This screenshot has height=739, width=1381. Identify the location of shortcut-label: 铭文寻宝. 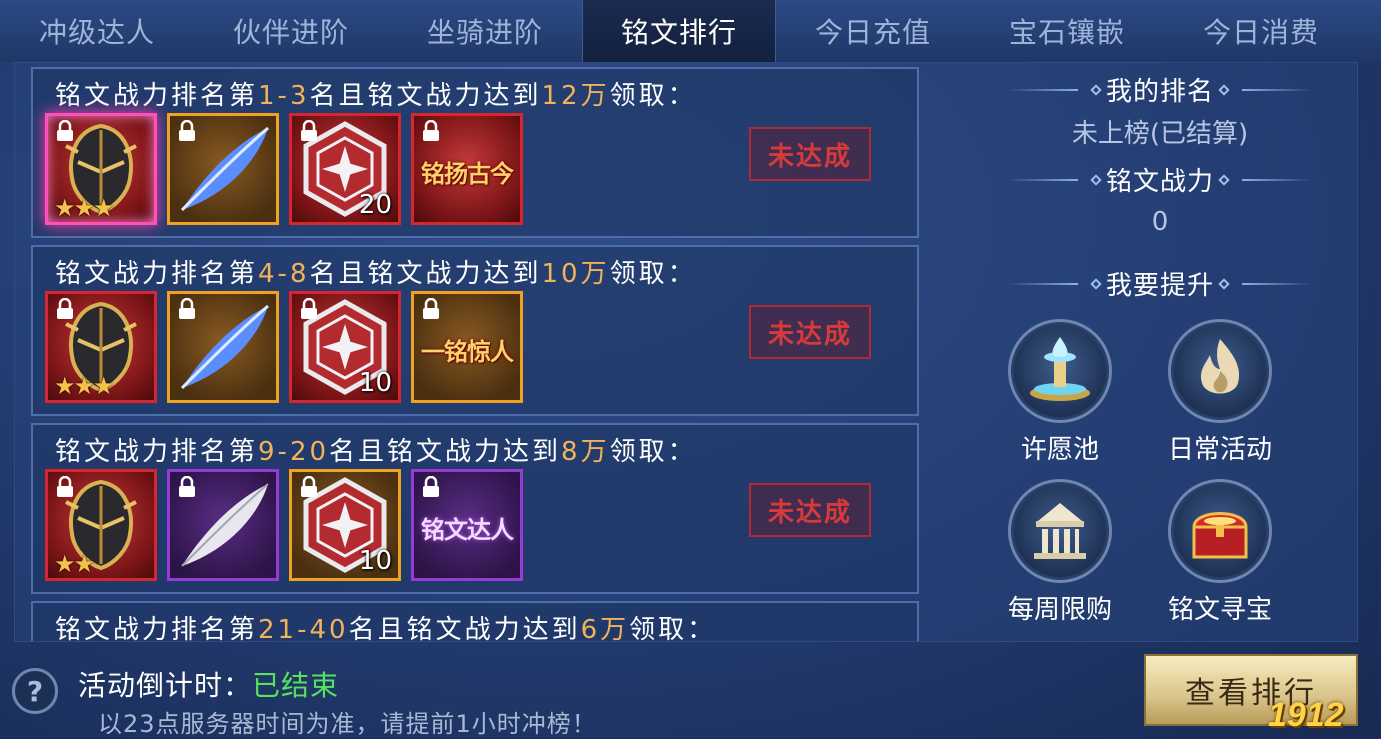
(1219, 610).